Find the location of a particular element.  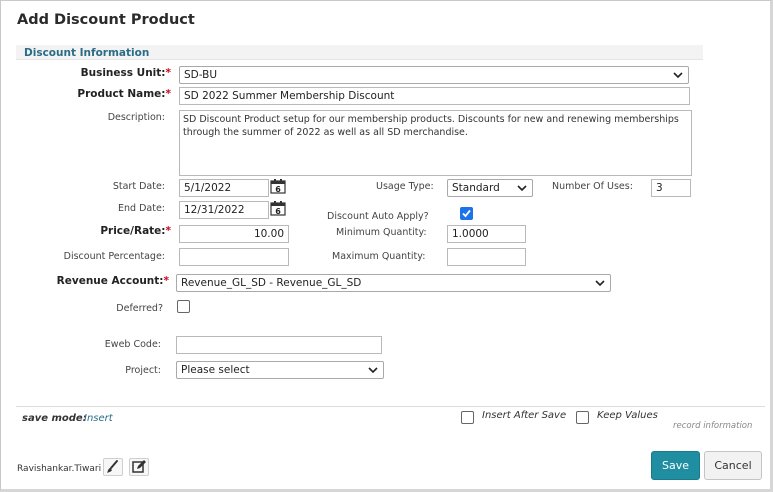

product-name-input: SD 2022 Summer Membership Discount is located at coordinates (434, 96).